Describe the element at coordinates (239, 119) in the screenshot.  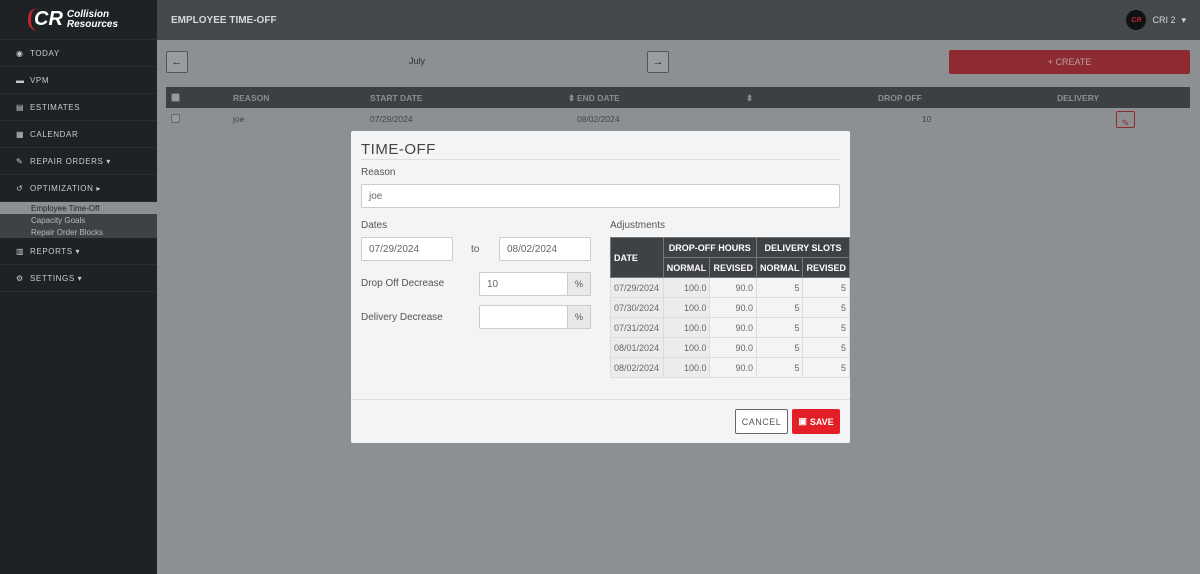
I see `cell-reason: joe` at that location.